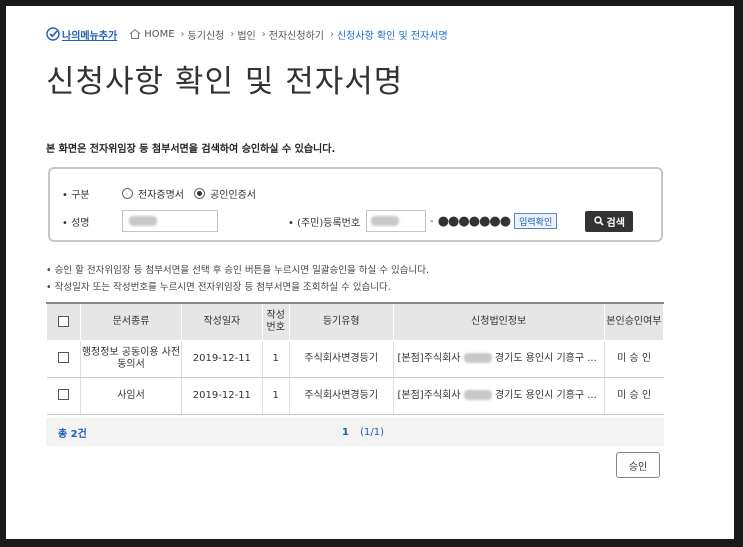 The image size is (743, 547). I want to click on header-number: 작성번호, so click(275, 321).